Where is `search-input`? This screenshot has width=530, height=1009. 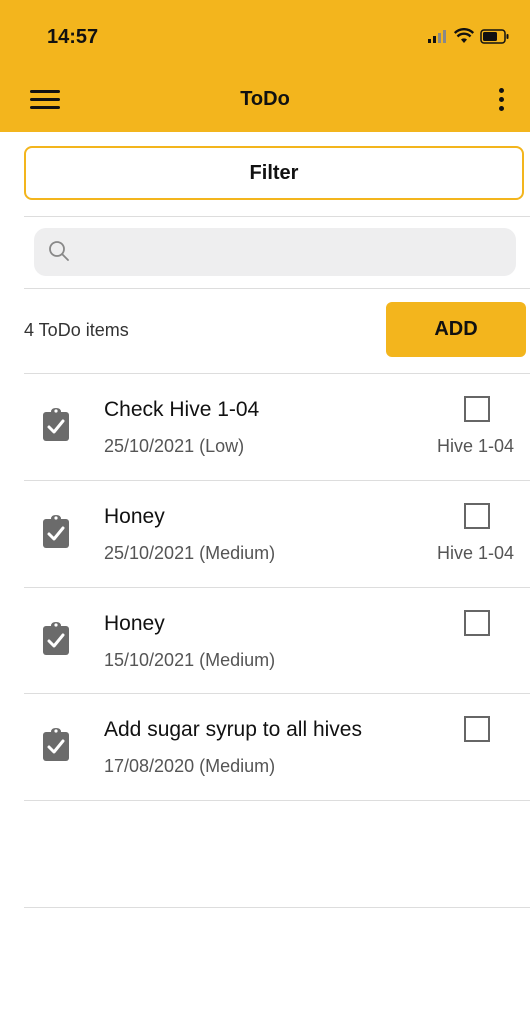 search-input is located at coordinates (292, 253).